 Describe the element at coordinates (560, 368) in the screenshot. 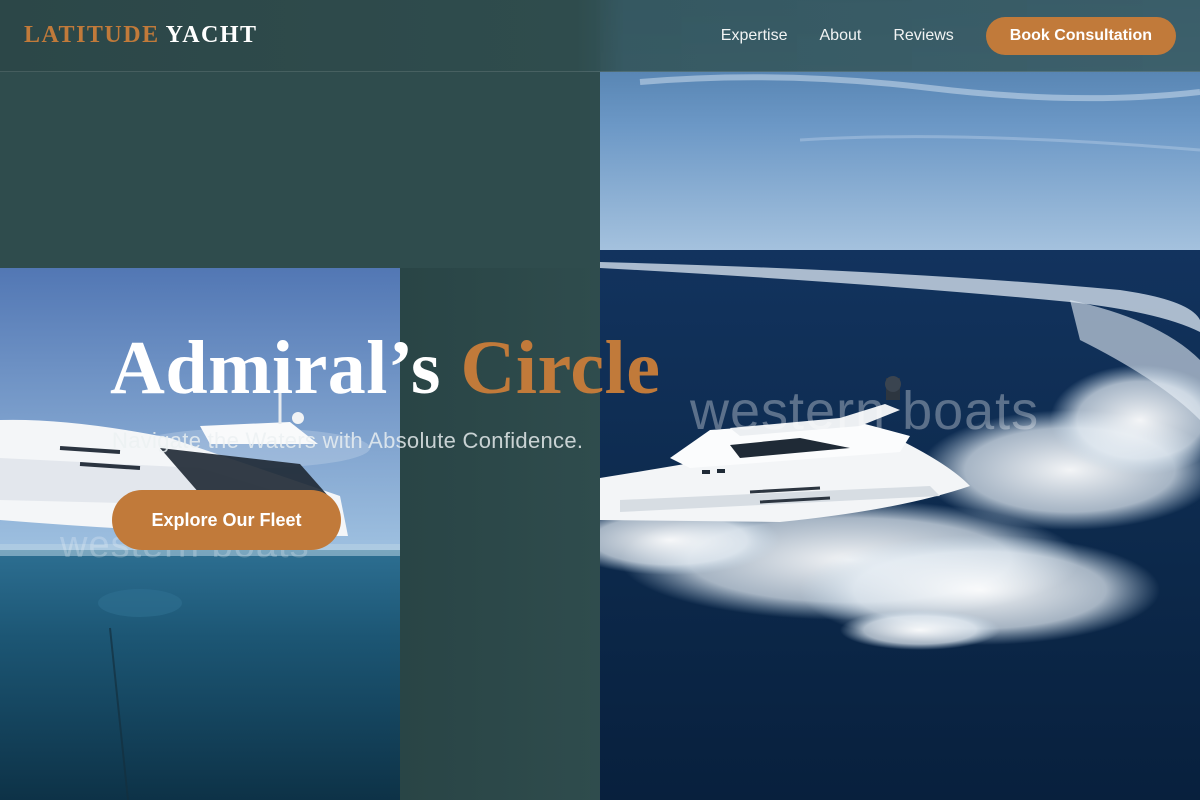

I see `hero-title-accent: Circle` at that location.